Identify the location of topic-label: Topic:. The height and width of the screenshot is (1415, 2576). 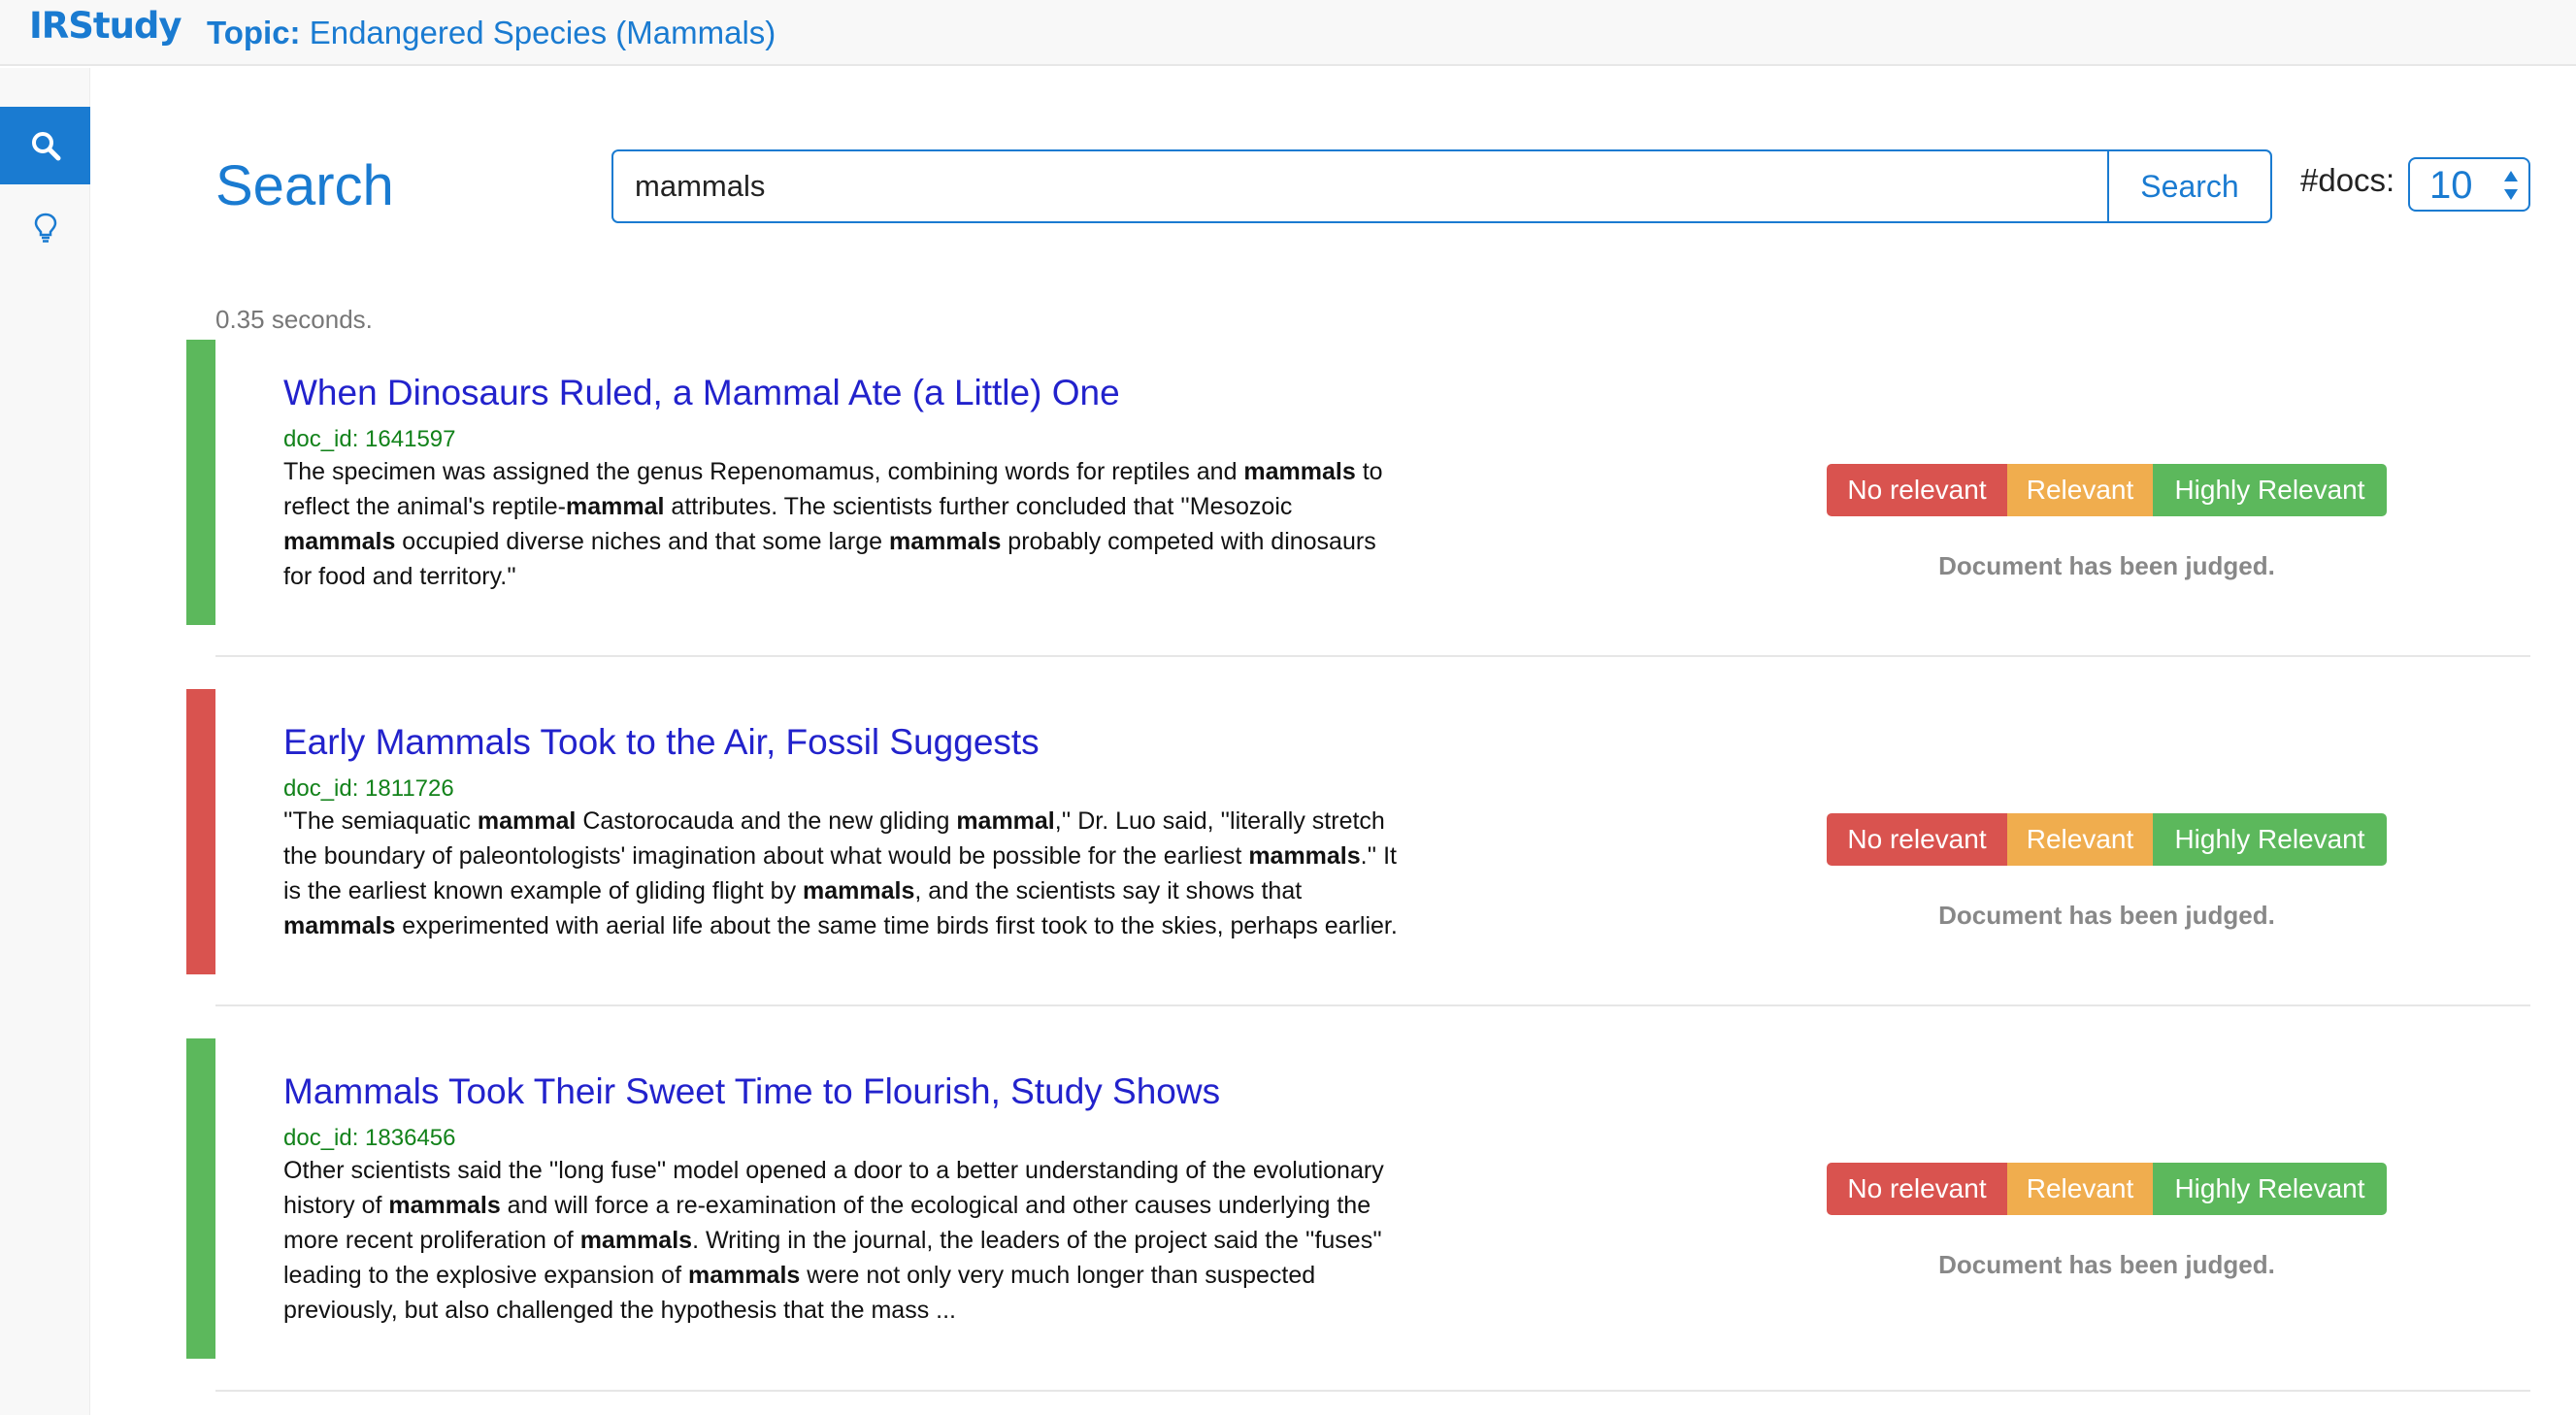
(254, 33).